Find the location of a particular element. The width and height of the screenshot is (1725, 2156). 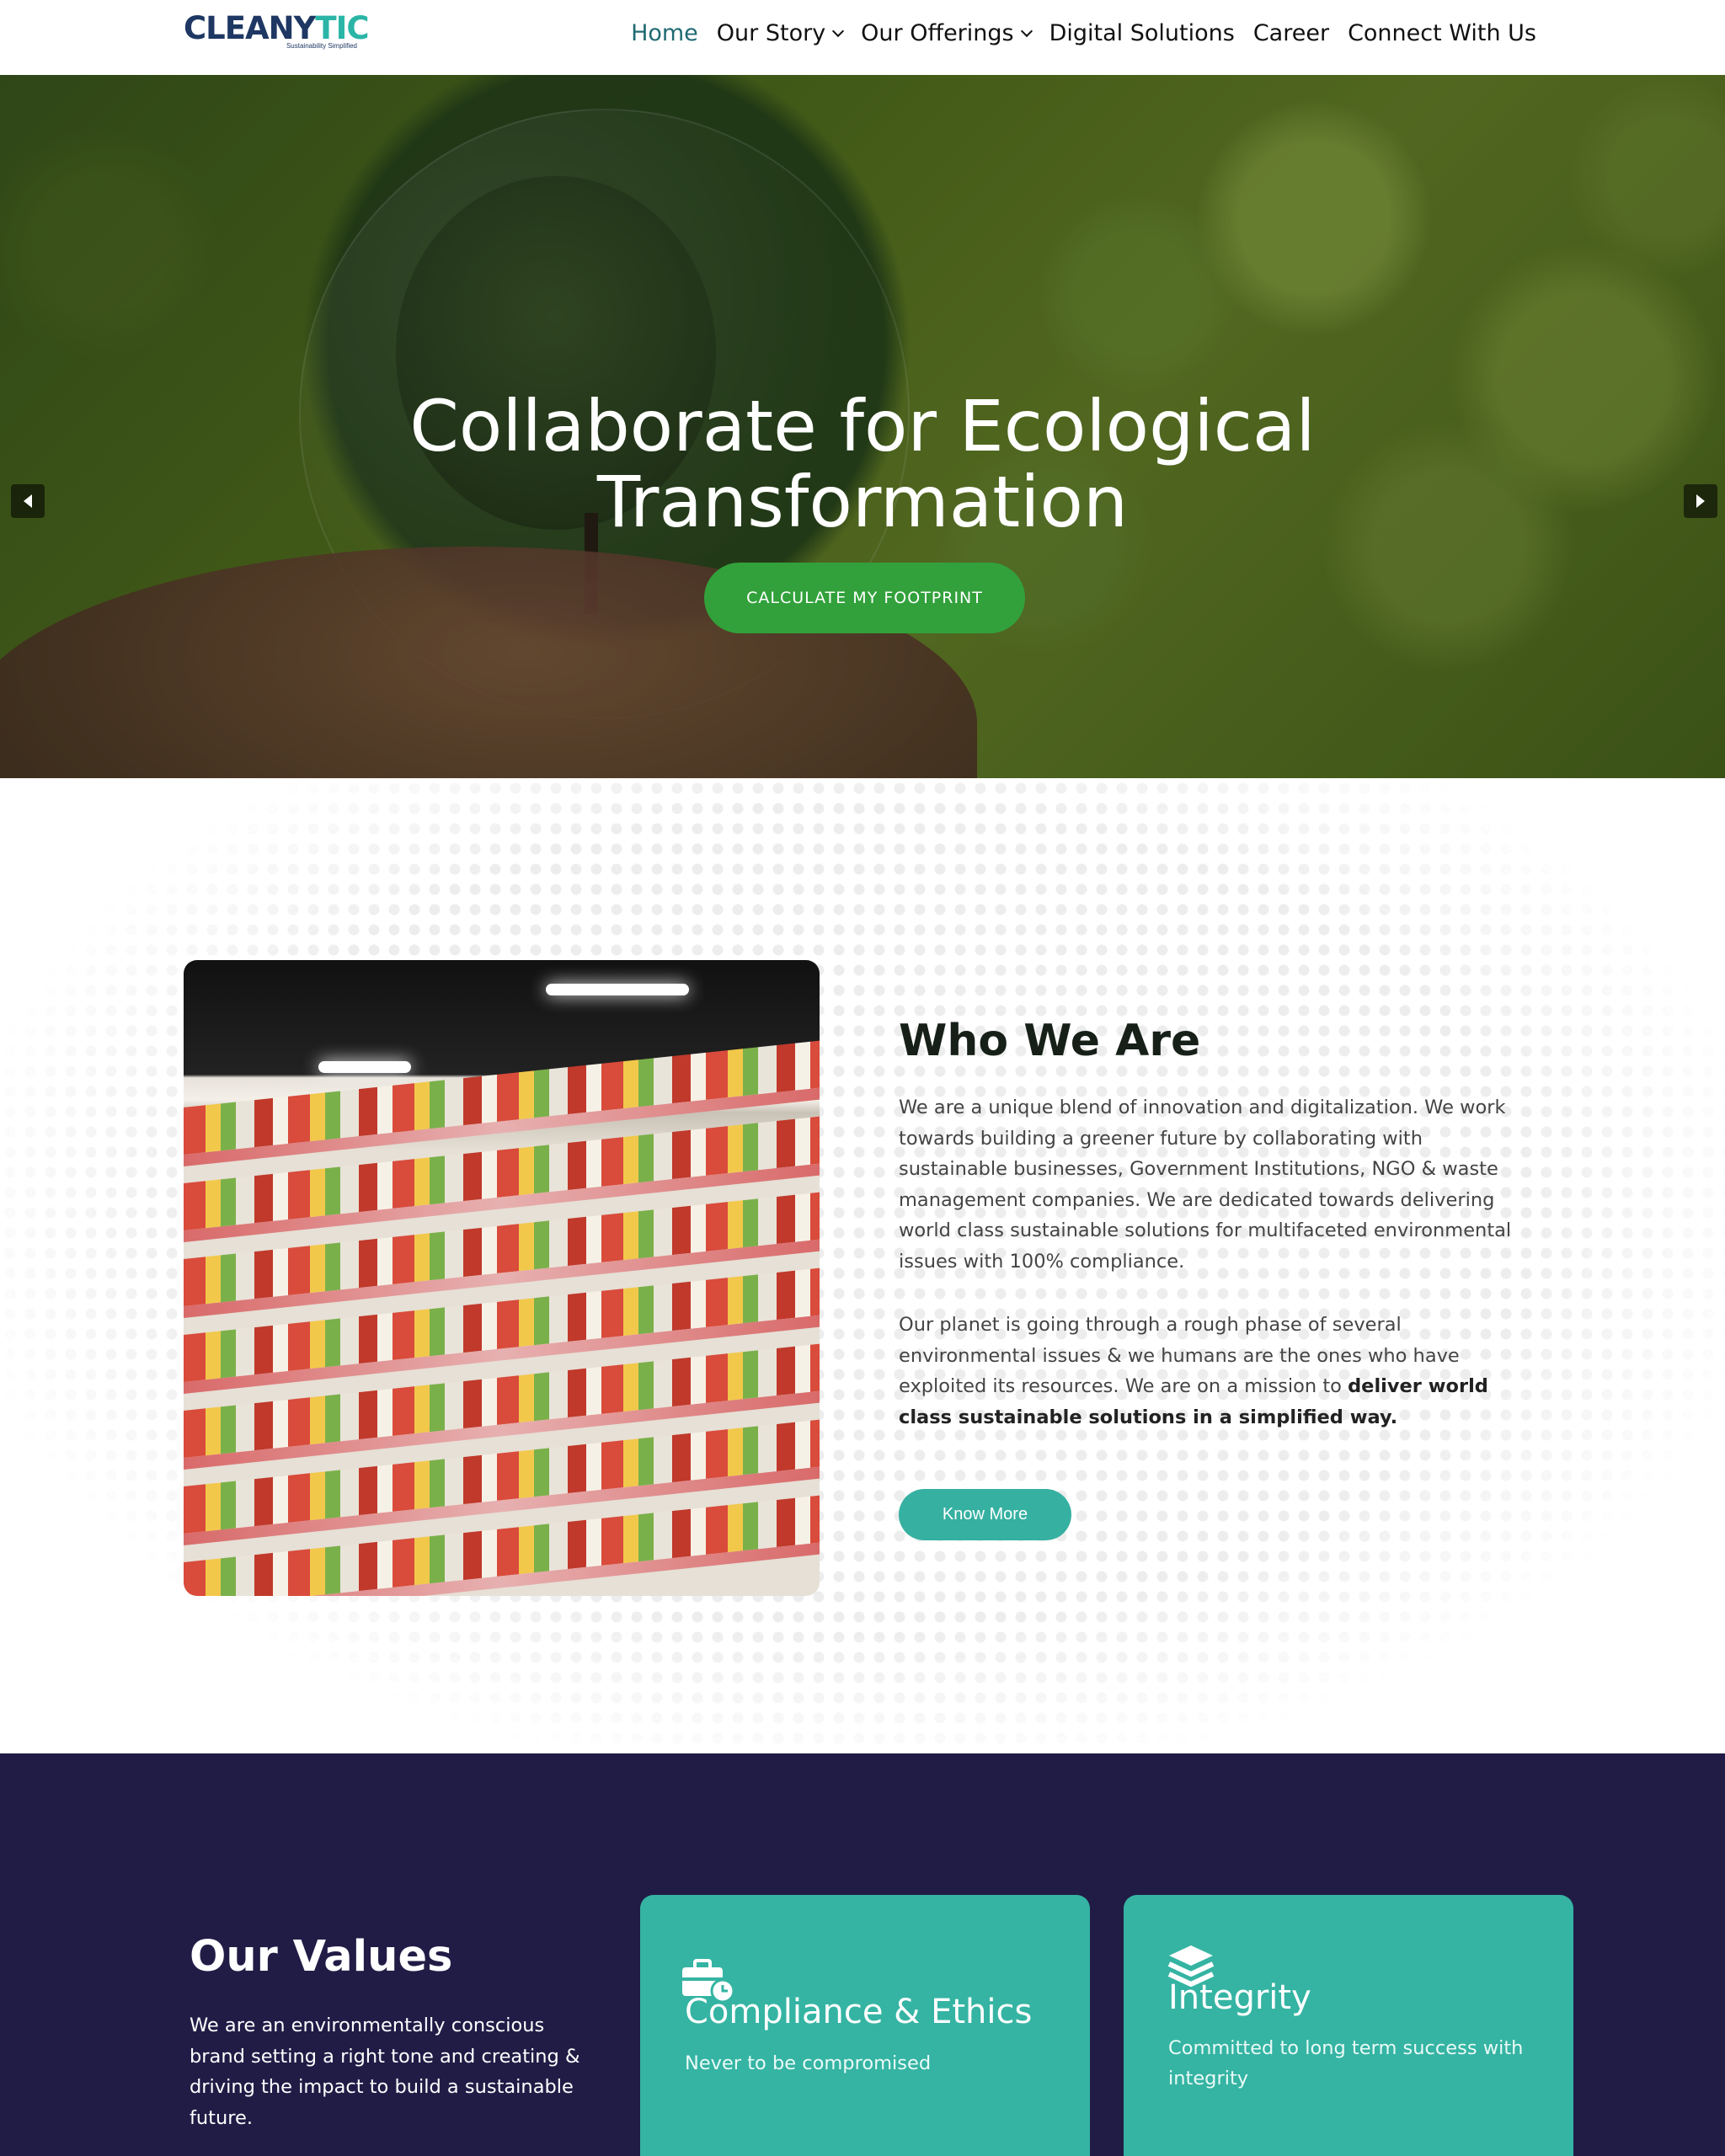

nav-career: Career is located at coordinates (1291, 34).